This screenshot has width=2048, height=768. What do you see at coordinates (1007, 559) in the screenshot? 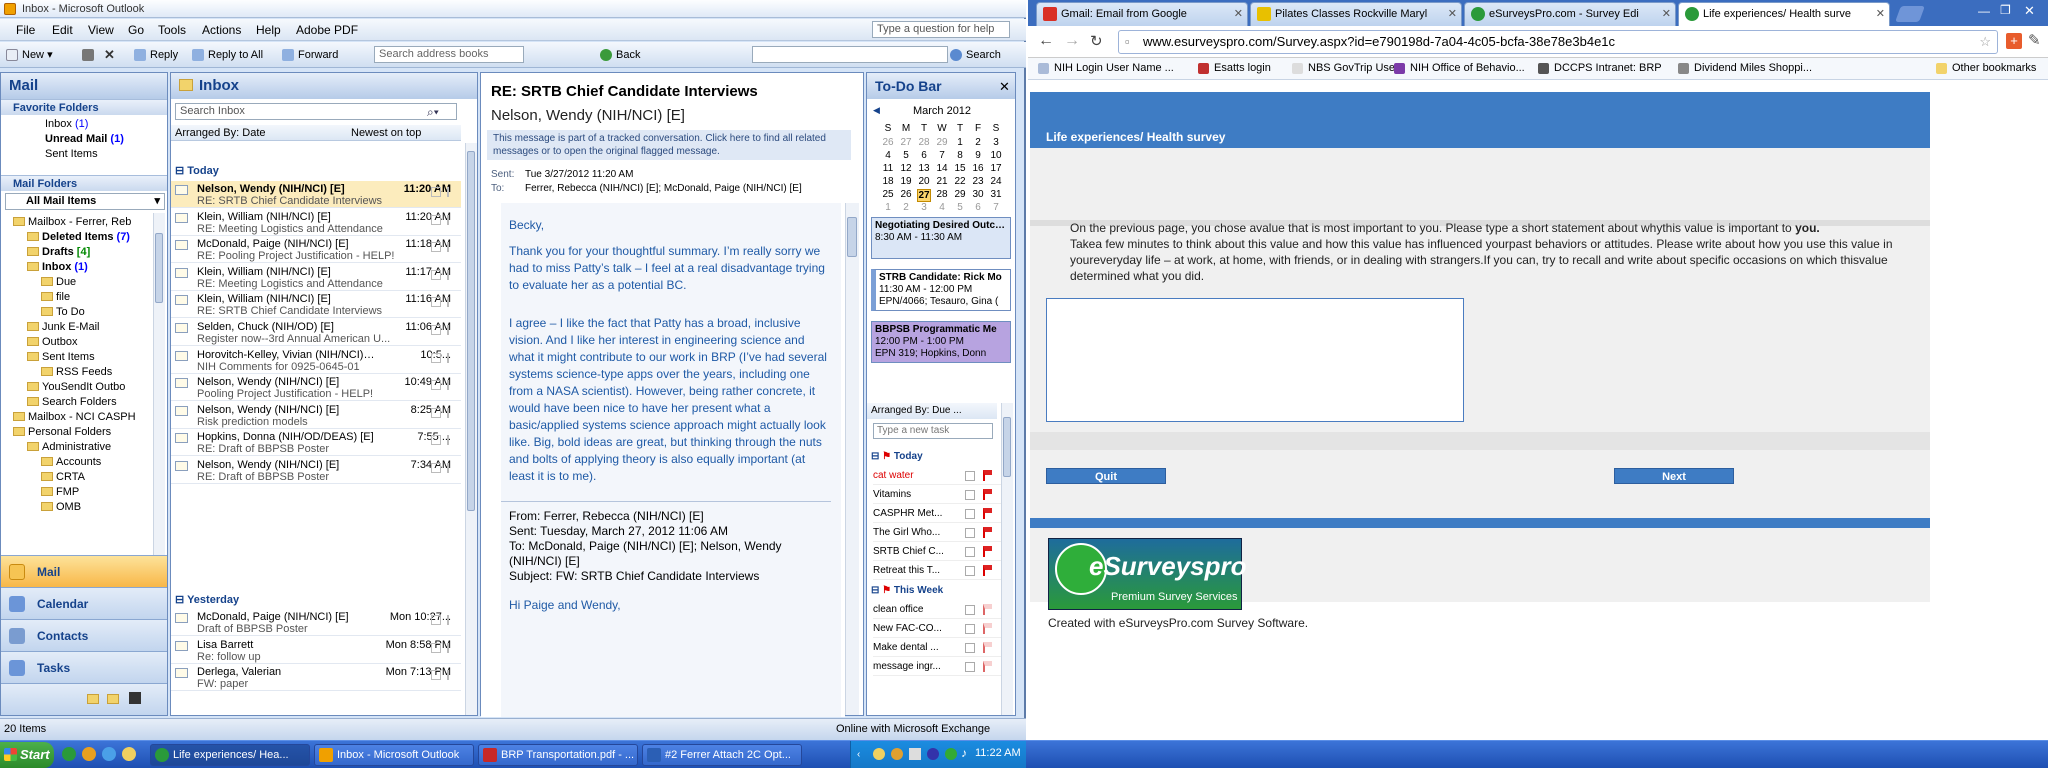
I see `tasks-scrollbar` at bounding box center [1007, 559].